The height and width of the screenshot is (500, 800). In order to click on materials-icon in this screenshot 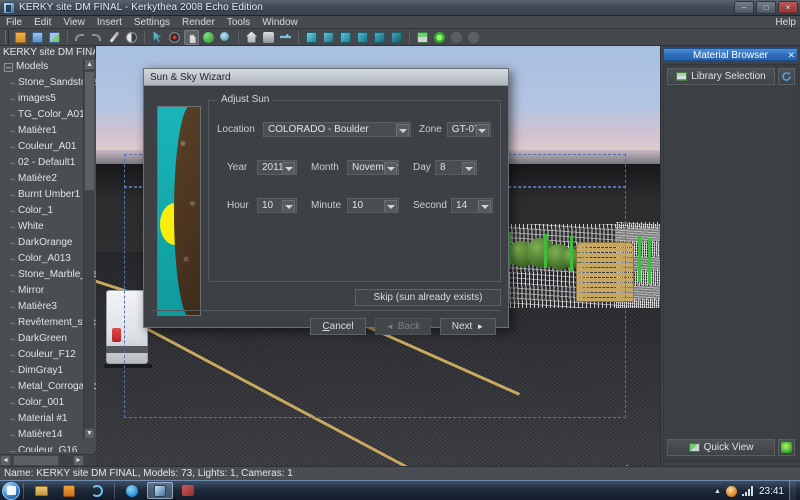, I will do `click(422, 37)`.